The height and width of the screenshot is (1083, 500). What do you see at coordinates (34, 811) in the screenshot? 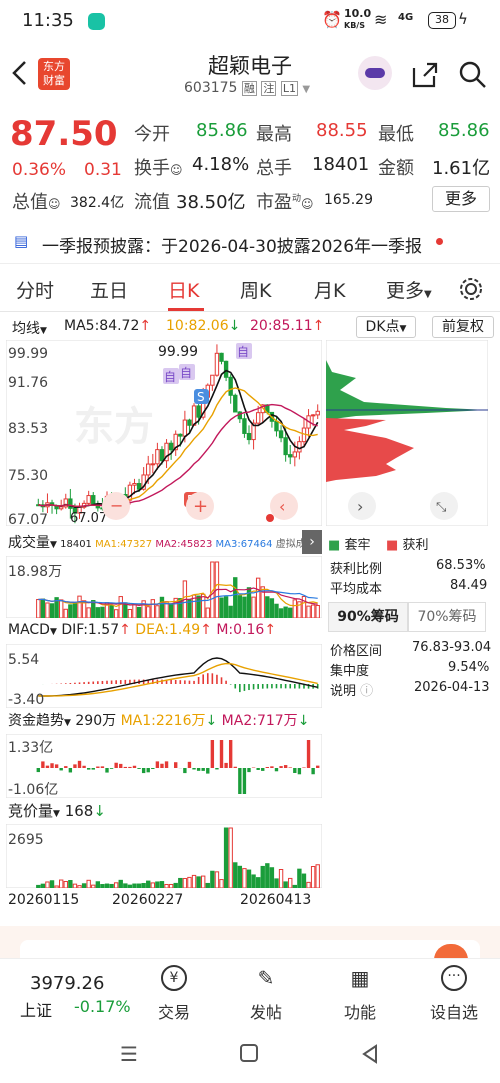
I see `auction-selector: 竞价量▼` at bounding box center [34, 811].